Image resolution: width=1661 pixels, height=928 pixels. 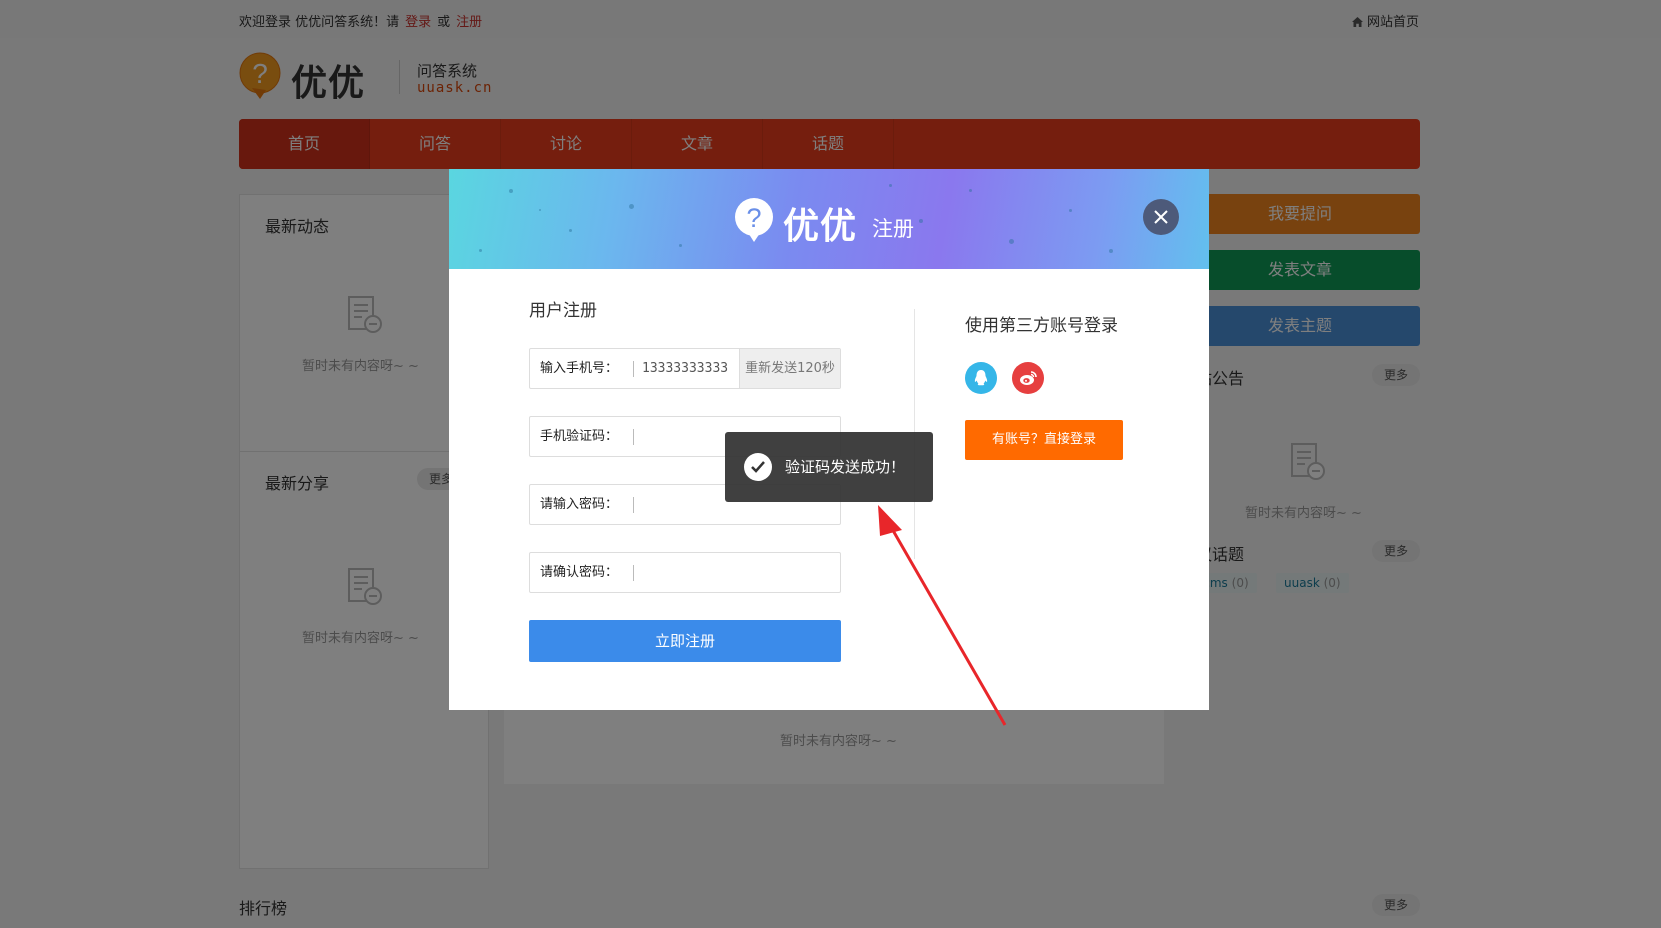 I want to click on modal-header: ? 优优 注册, so click(x=829, y=219).